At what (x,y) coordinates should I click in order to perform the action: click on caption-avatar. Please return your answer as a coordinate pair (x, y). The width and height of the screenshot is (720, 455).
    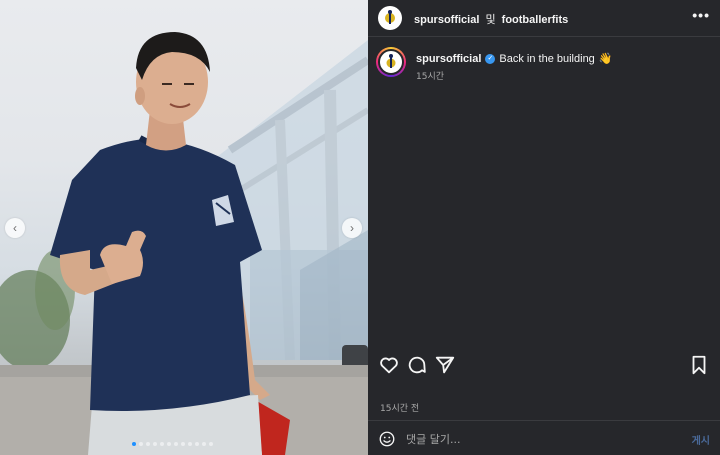
    Looking at the image, I should click on (391, 62).